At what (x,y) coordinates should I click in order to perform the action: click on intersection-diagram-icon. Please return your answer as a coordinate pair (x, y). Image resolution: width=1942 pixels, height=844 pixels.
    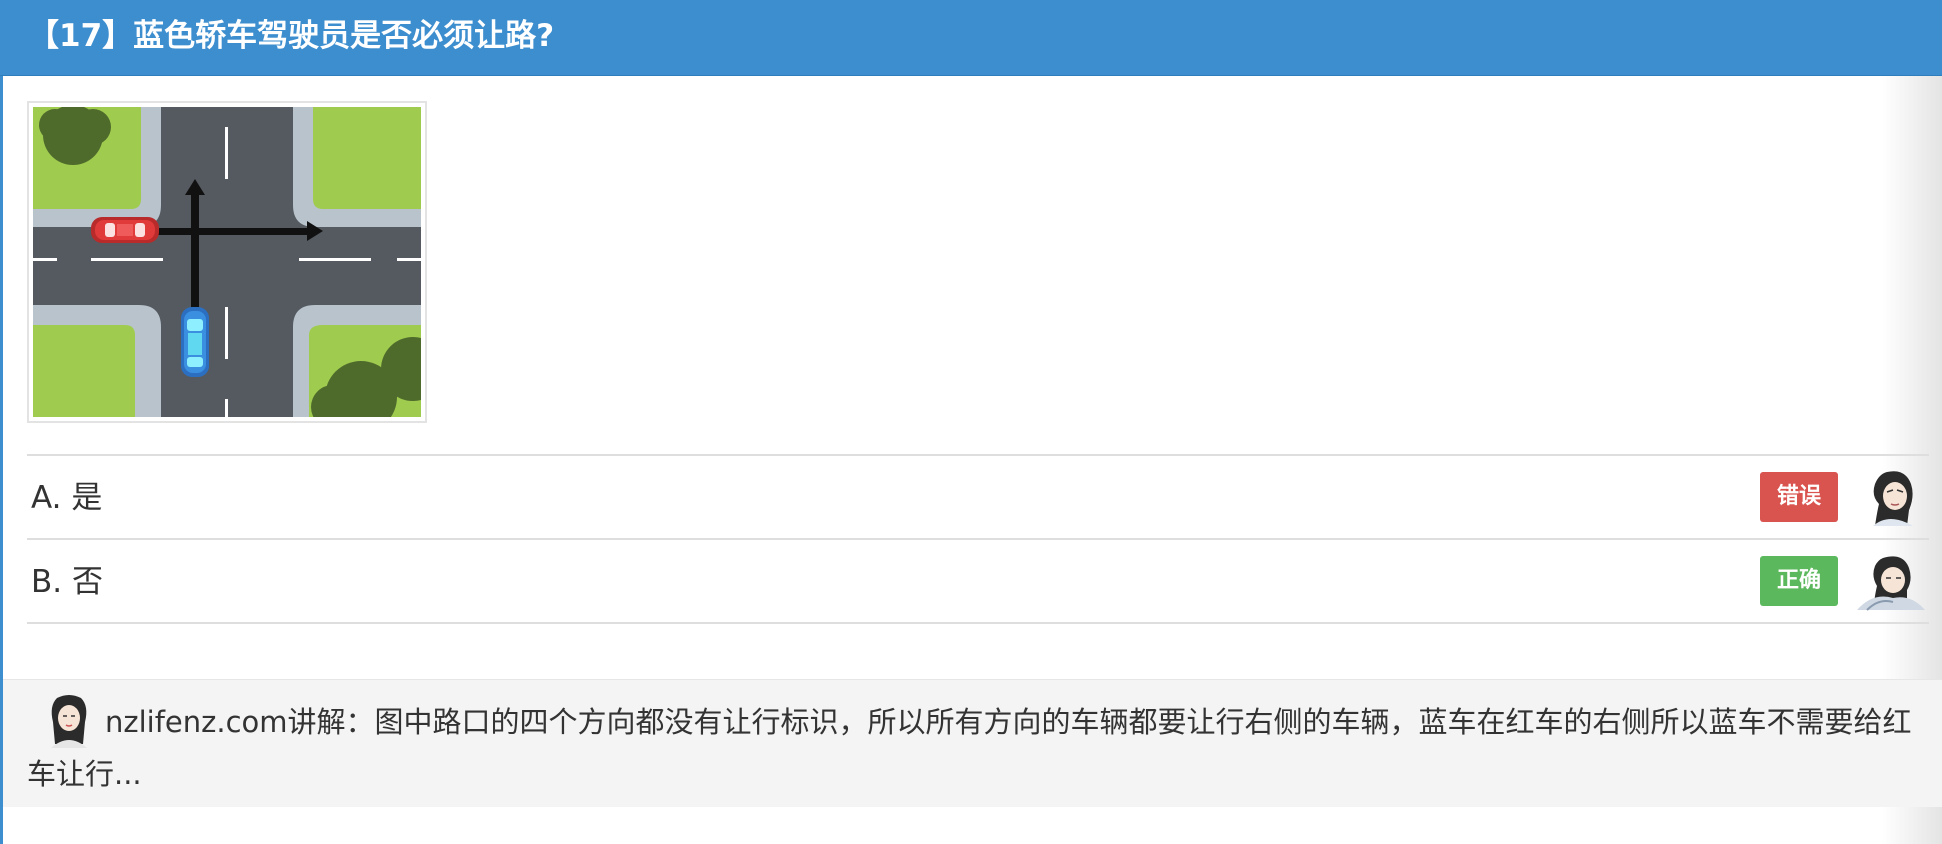
    Looking at the image, I should click on (227, 262).